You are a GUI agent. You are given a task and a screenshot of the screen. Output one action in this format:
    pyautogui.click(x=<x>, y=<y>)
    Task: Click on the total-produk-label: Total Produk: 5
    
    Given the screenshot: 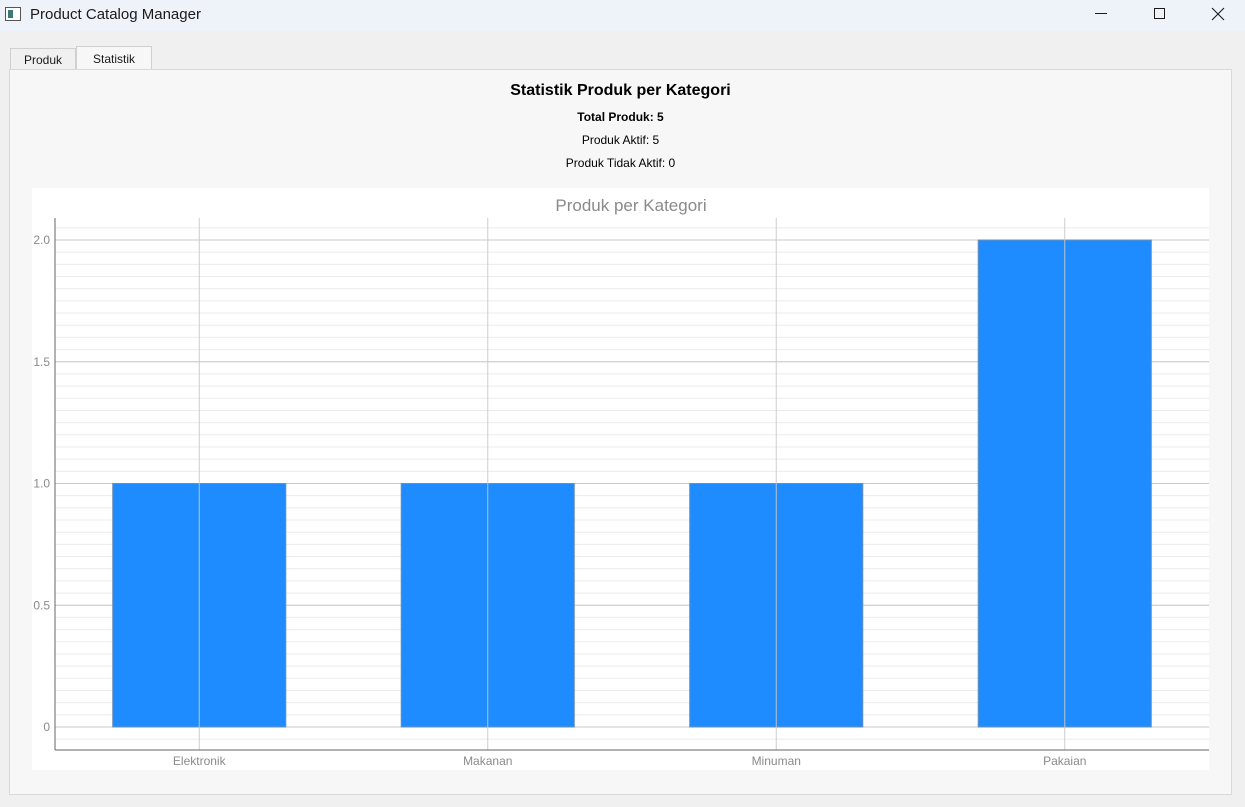 What is the action you would take?
    pyautogui.click(x=620, y=117)
    